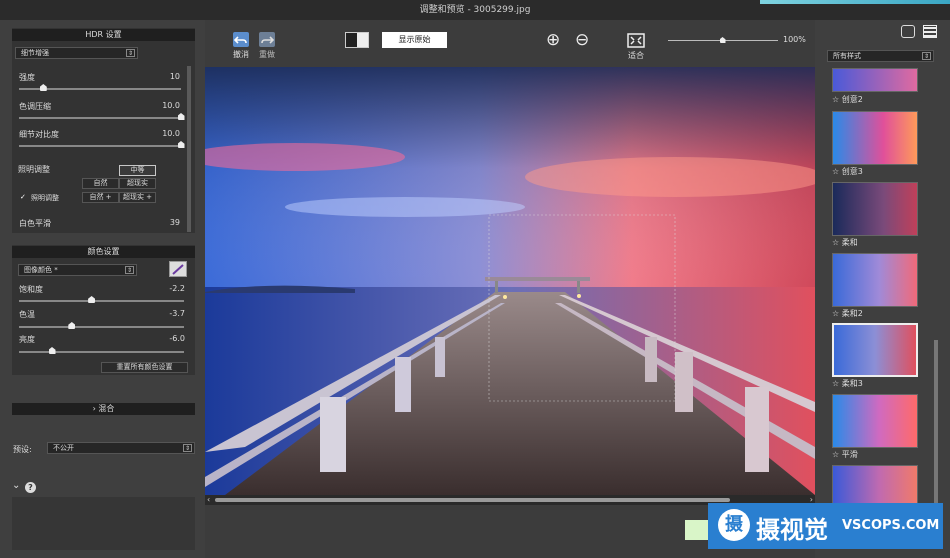  I want to click on hscroll-thumb, so click(472, 500).